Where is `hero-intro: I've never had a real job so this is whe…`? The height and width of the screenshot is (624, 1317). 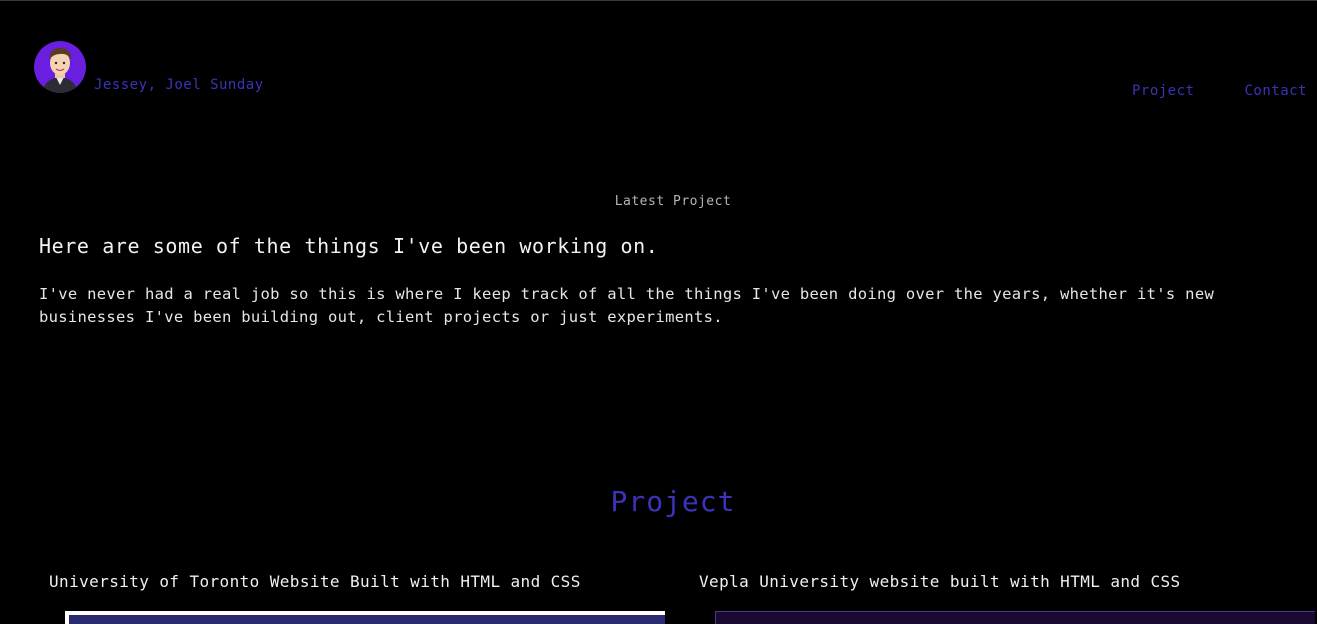 hero-intro: I've never had a real job so this is whe… is located at coordinates (627, 305).